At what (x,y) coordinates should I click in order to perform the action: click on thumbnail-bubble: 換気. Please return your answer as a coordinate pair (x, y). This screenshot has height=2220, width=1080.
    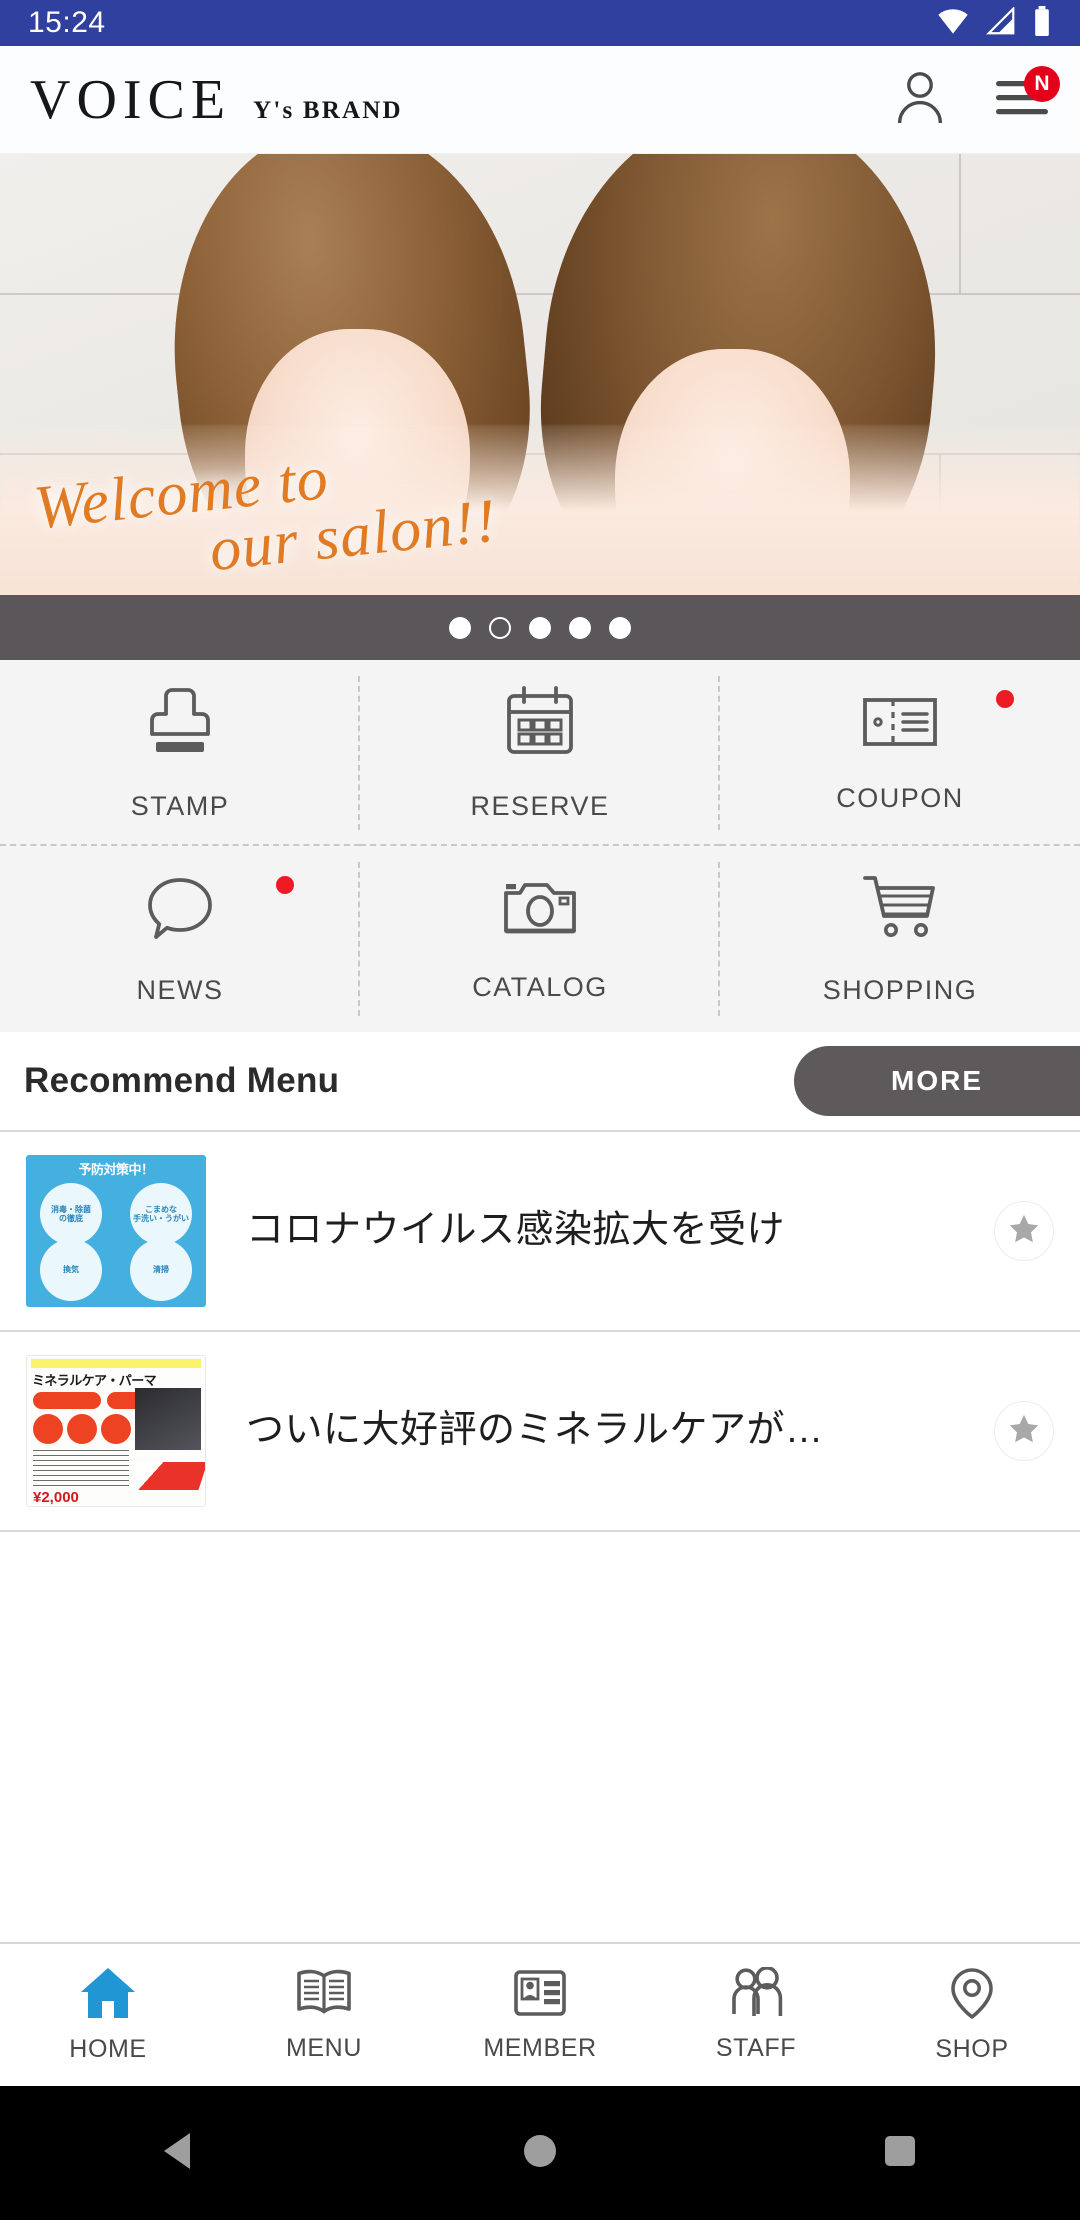
    Looking at the image, I should click on (71, 1270).